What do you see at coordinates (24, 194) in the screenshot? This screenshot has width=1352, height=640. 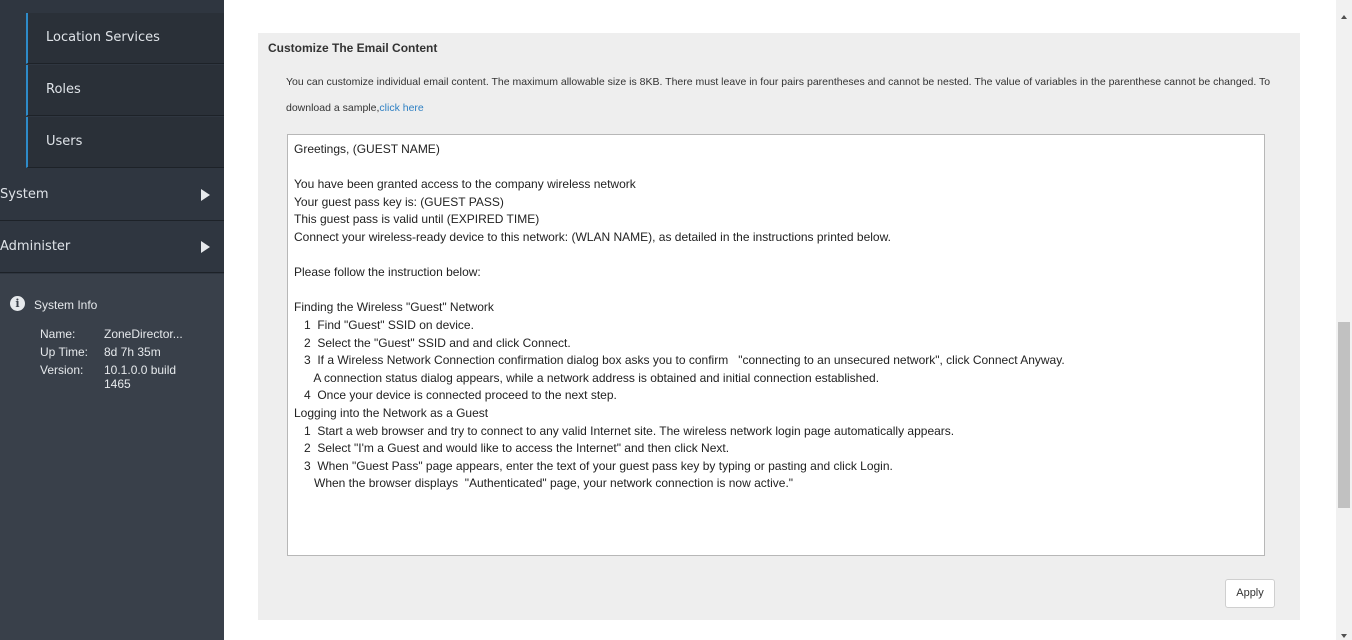 I see `sidebar-item-label: System` at bounding box center [24, 194].